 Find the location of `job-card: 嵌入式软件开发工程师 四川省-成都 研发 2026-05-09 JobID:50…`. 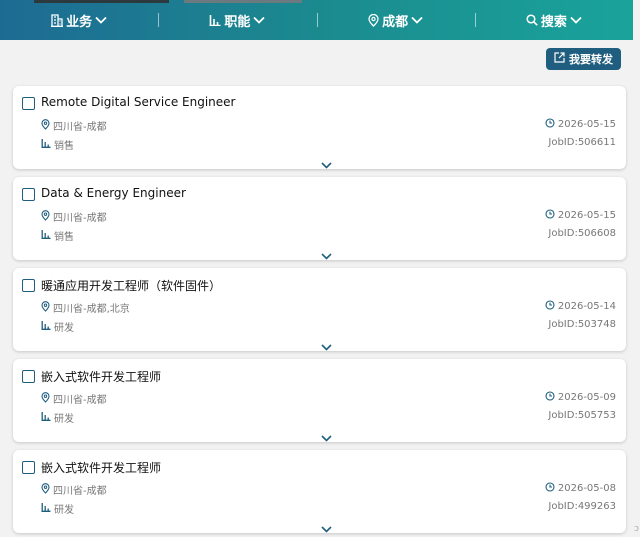

job-card: 嵌入式软件开发工程师 四川省-成都 研发 2026-05-09 JobID:50… is located at coordinates (319, 400).